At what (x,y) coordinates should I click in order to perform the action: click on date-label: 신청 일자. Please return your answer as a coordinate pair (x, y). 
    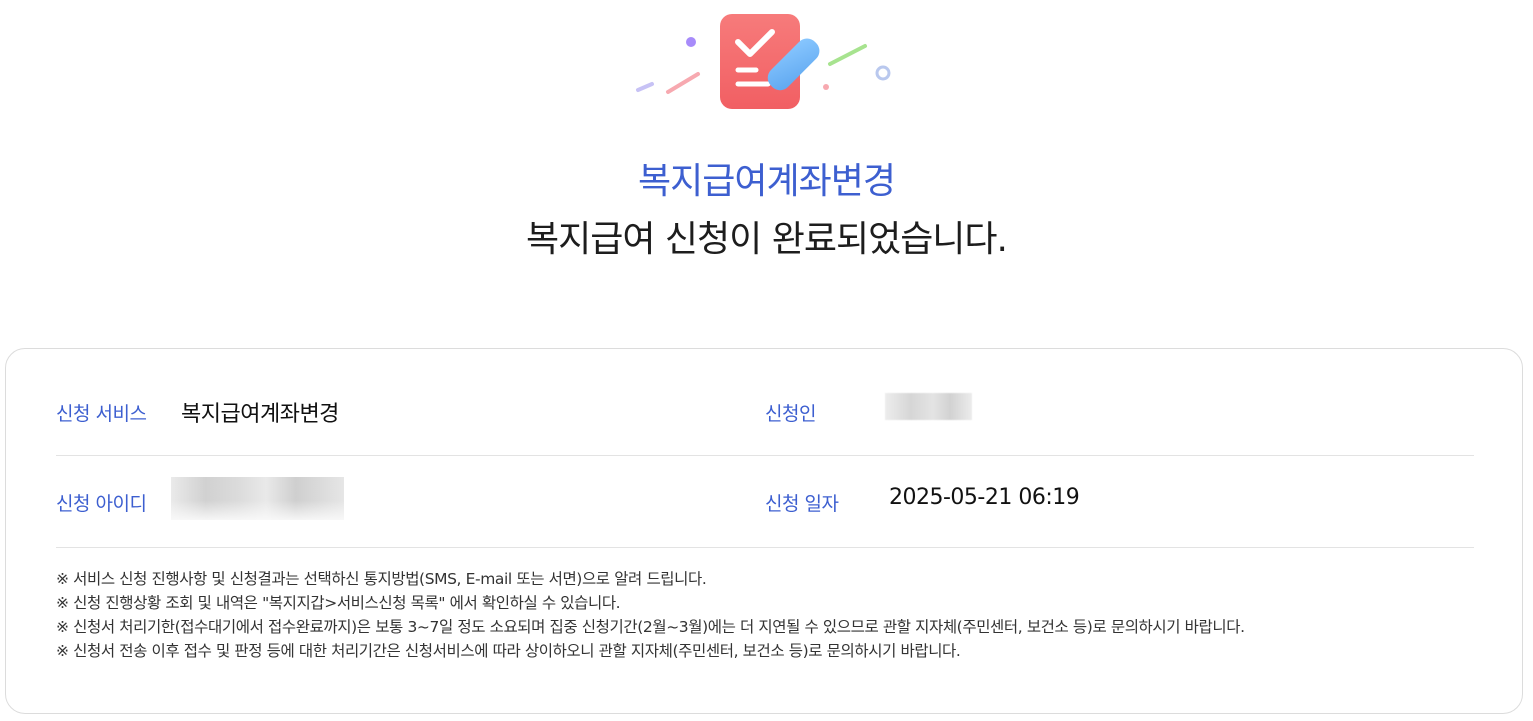
    Looking at the image, I should click on (802, 504).